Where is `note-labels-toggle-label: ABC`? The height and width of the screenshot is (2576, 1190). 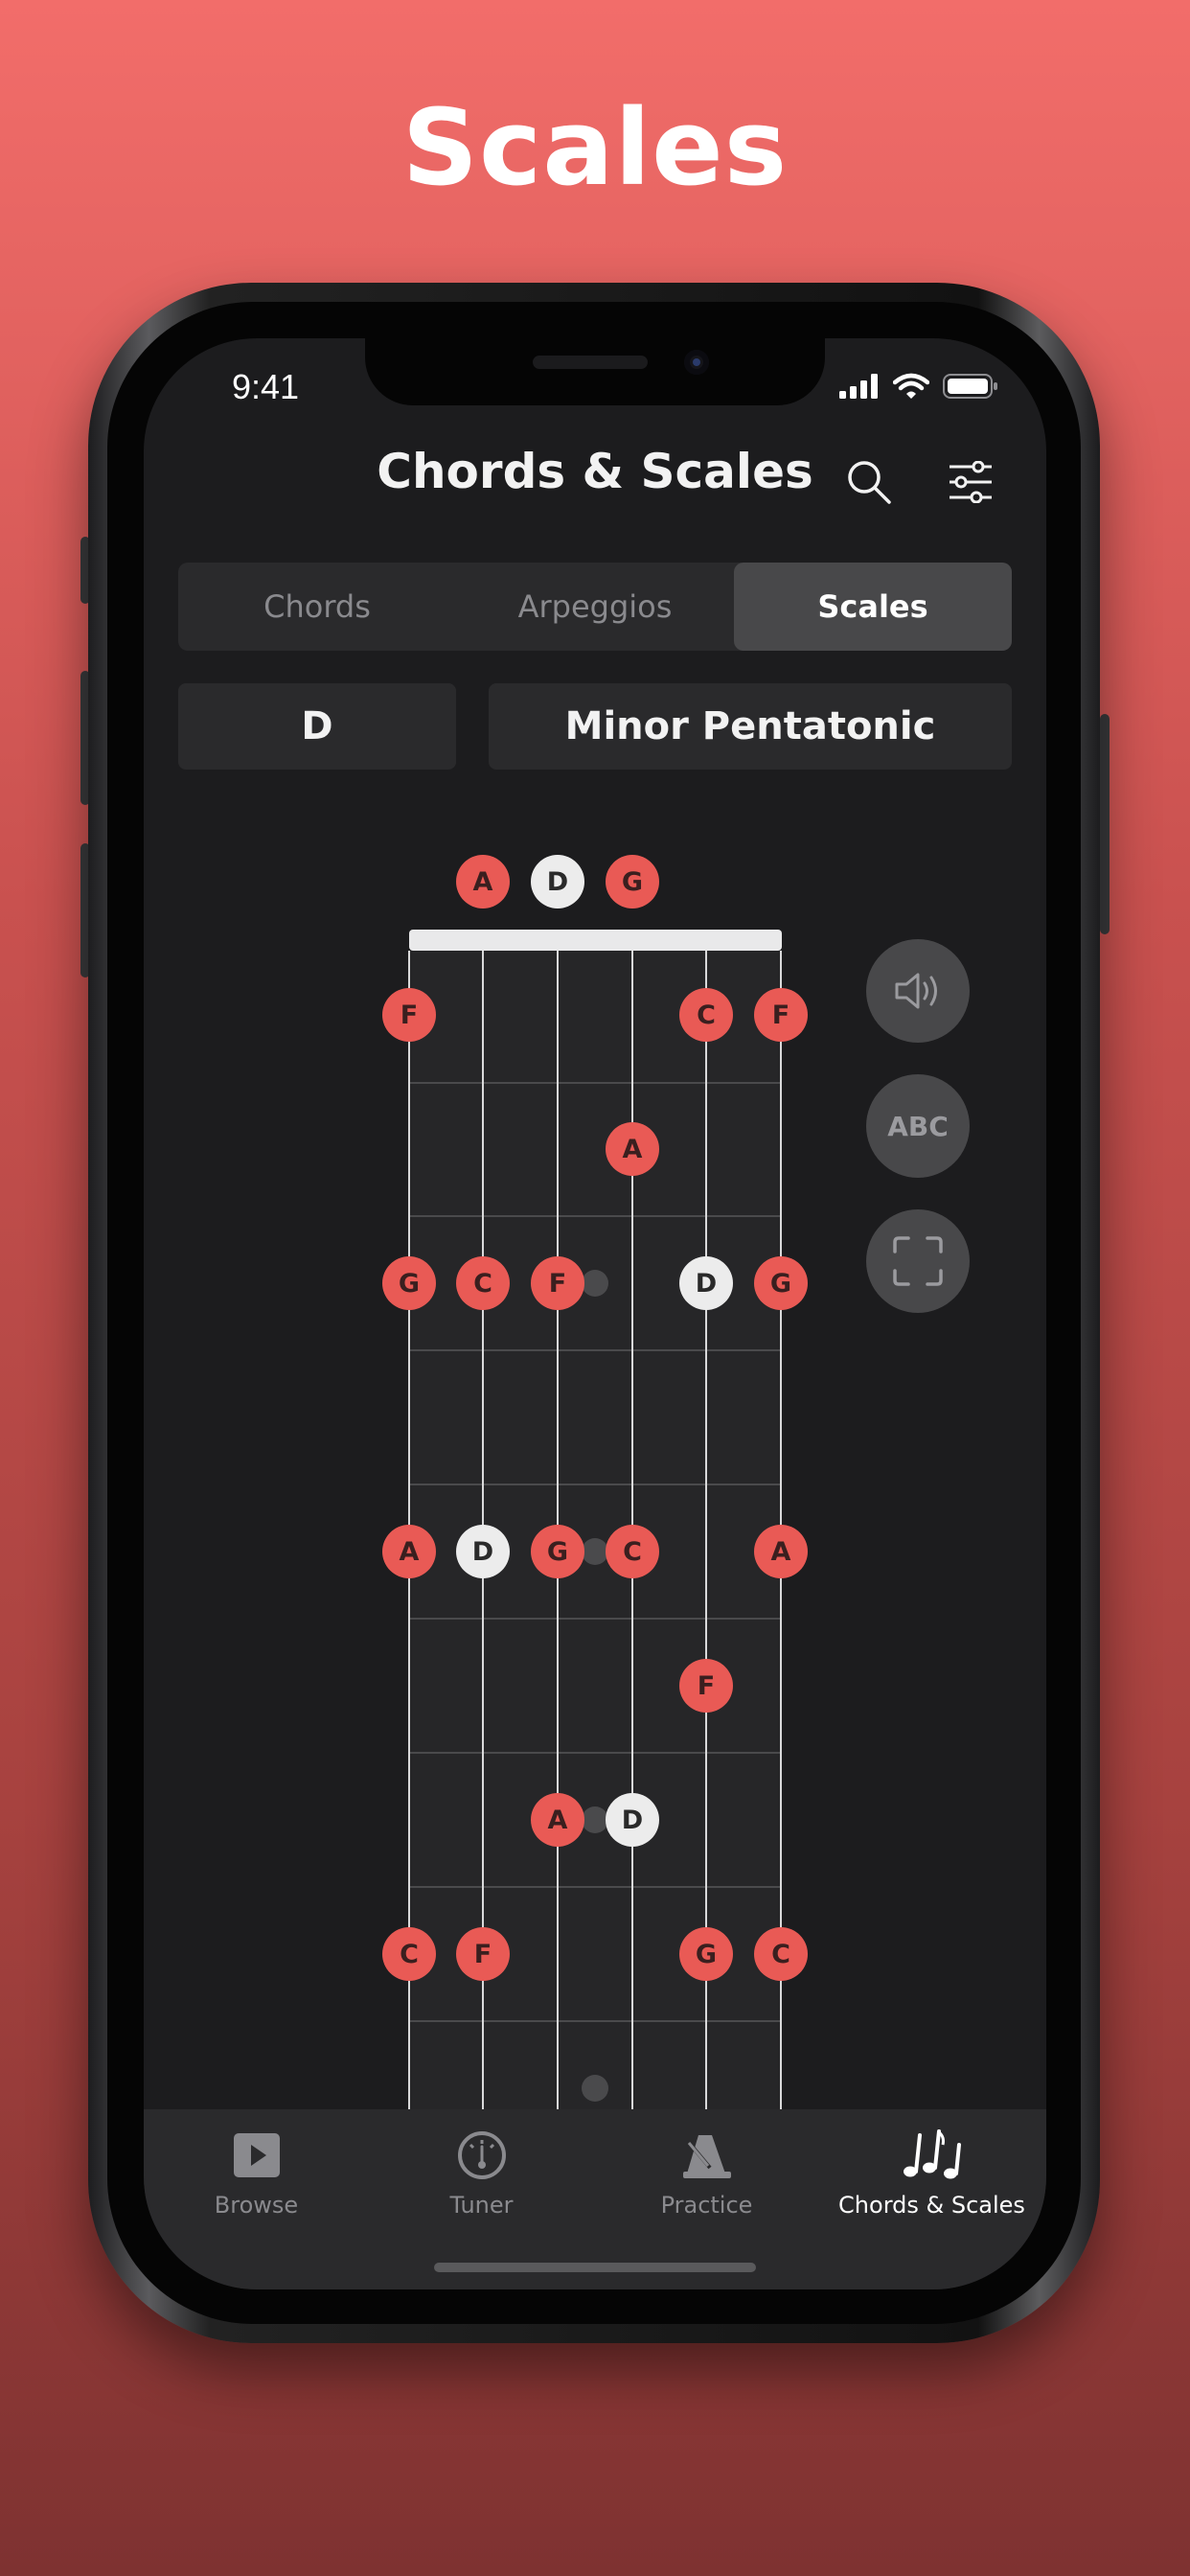
note-labels-toggle-label: ABC is located at coordinates (918, 1126).